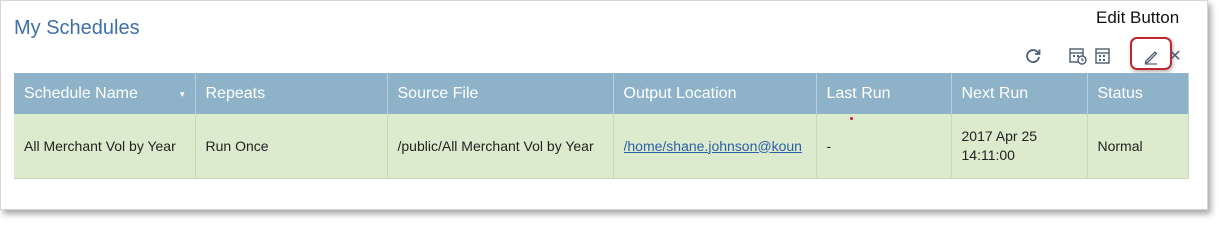 The width and height of the screenshot is (1219, 240). What do you see at coordinates (1138, 17) in the screenshot?
I see `edit-button-callout: Edit Button` at bounding box center [1138, 17].